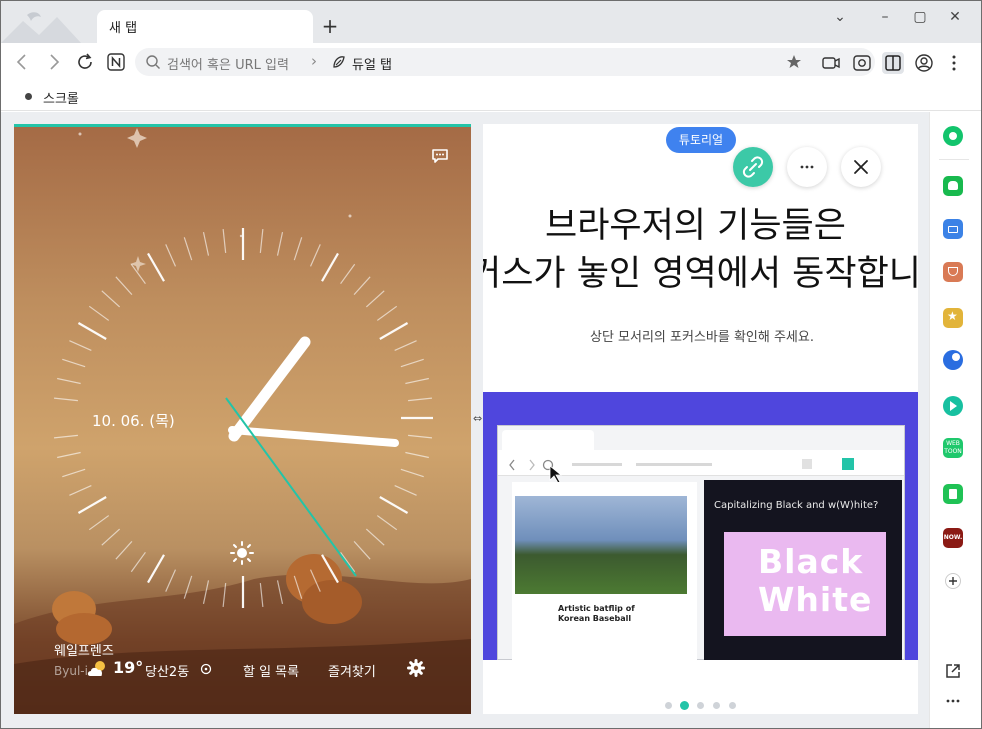 The image size is (982, 729). Describe the element at coordinates (700, 250) in the screenshot. I see `tutorial-headline: 브라우저의 기능들은 커스가 놓인 영역에서 동작합니` at that location.